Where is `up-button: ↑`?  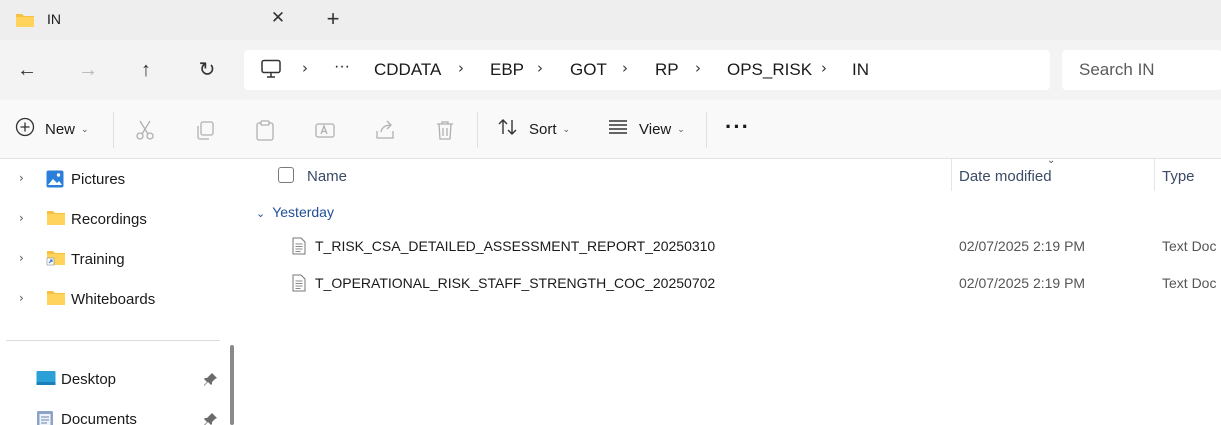 up-button: ↑ is located at coordinates (146, 70).